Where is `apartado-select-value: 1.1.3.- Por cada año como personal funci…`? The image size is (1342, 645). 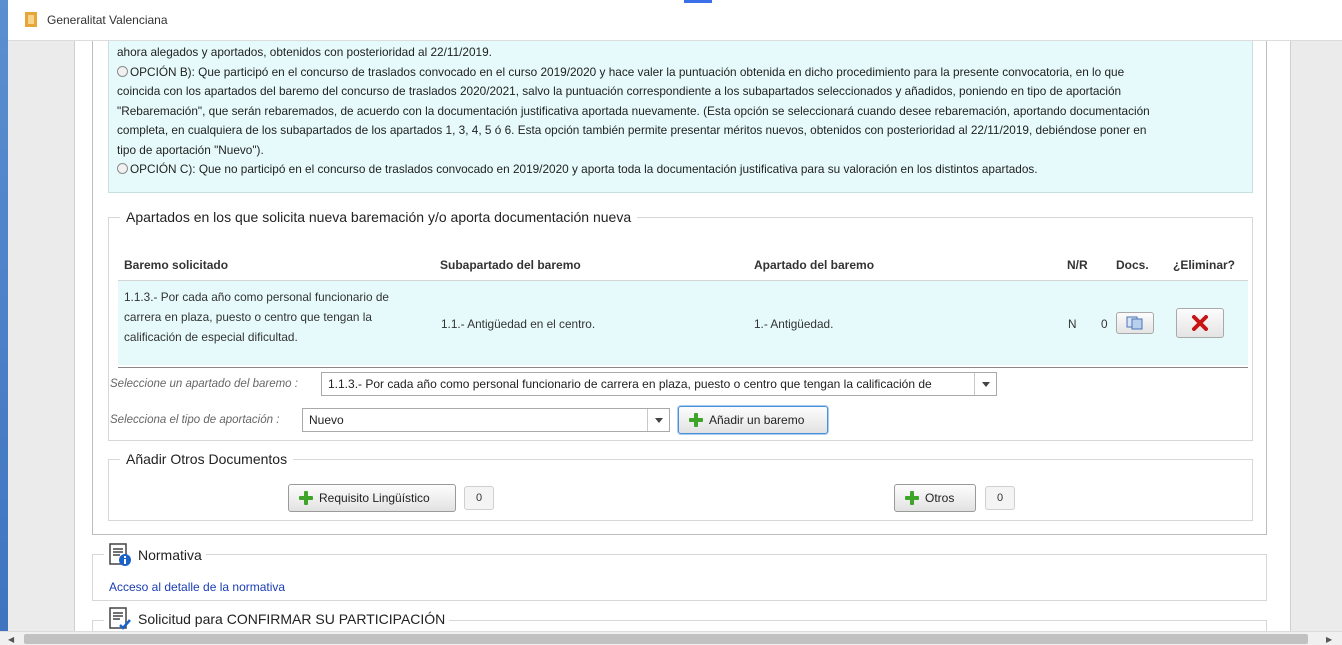
apartado-select-value: 1.1.3.- Por cada año como personal funci… is located at coordinates (630, 384).